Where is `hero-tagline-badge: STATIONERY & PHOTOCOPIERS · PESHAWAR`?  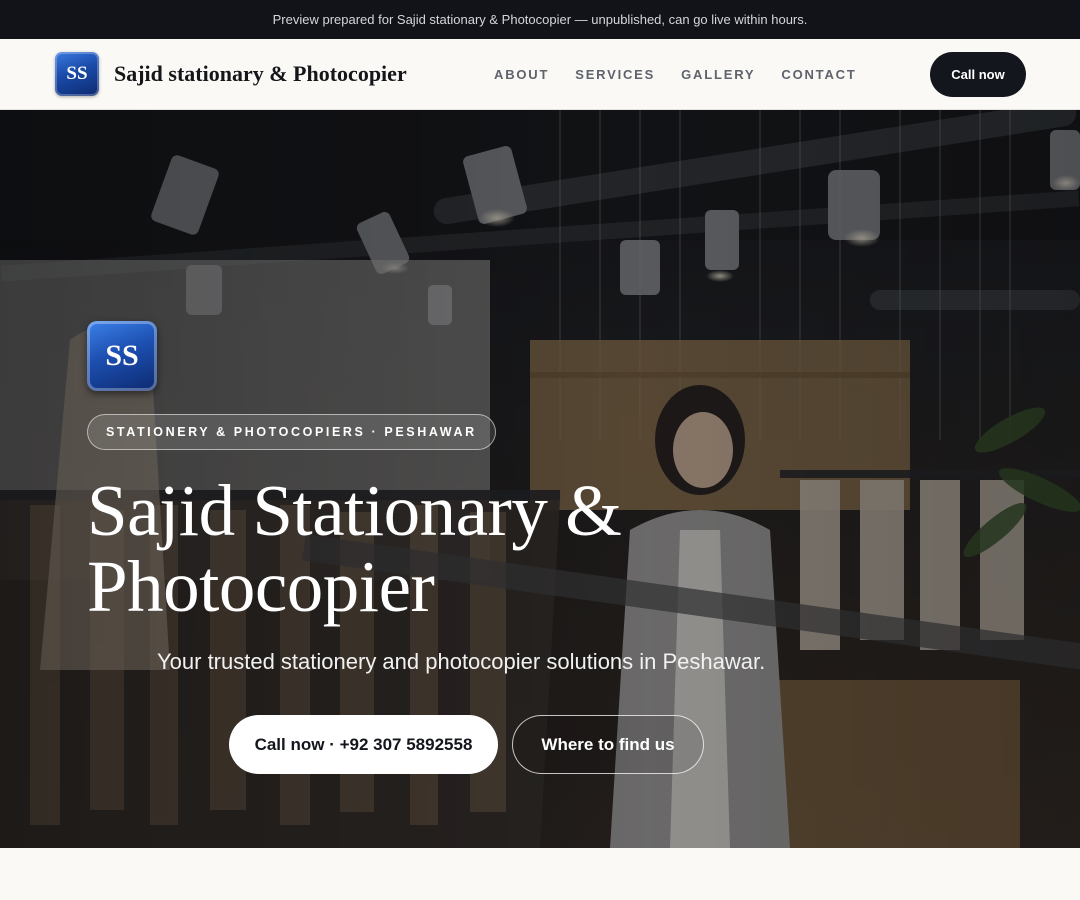
hero-tagline-badge: STATIONERY & PHOTOCOPIERS · PESHAWAR is located at coordinates (291, 432).